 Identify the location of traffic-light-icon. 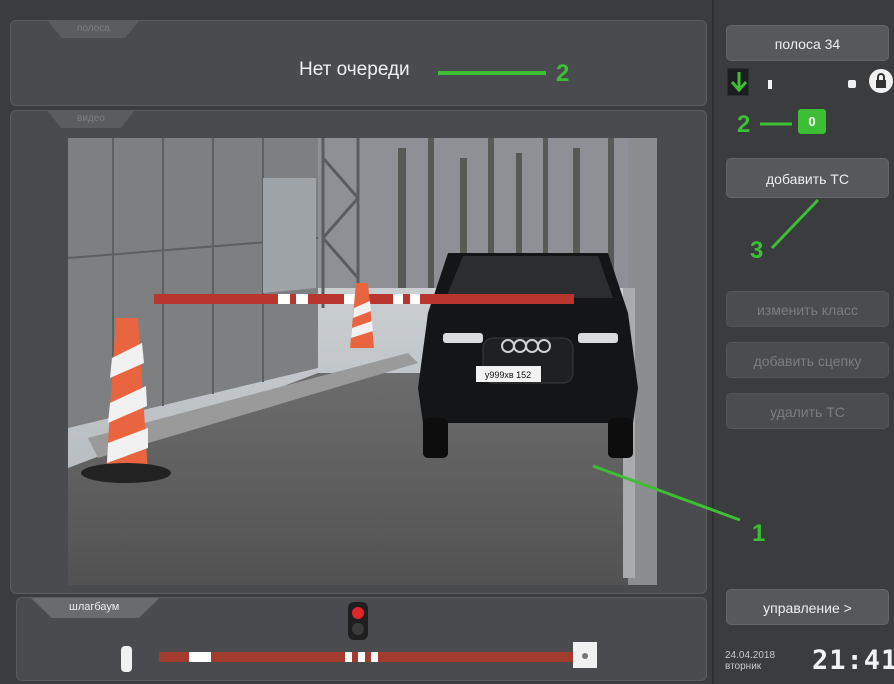
(358, 621).